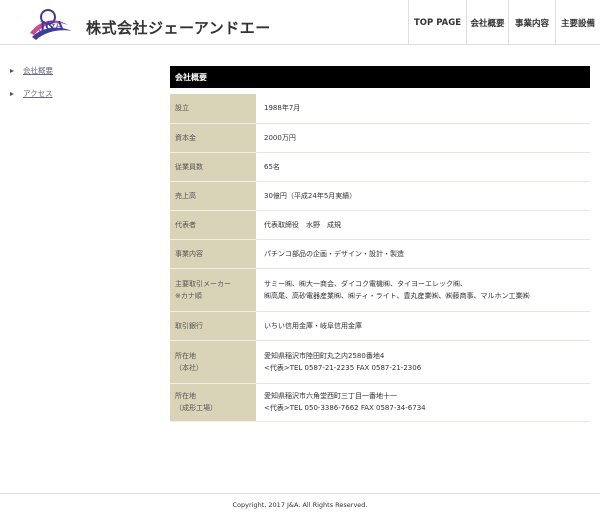  Describe the element at coordinates (80, 93) in the screenshot. I see `sidebar-item-access: アクセス` at that location.